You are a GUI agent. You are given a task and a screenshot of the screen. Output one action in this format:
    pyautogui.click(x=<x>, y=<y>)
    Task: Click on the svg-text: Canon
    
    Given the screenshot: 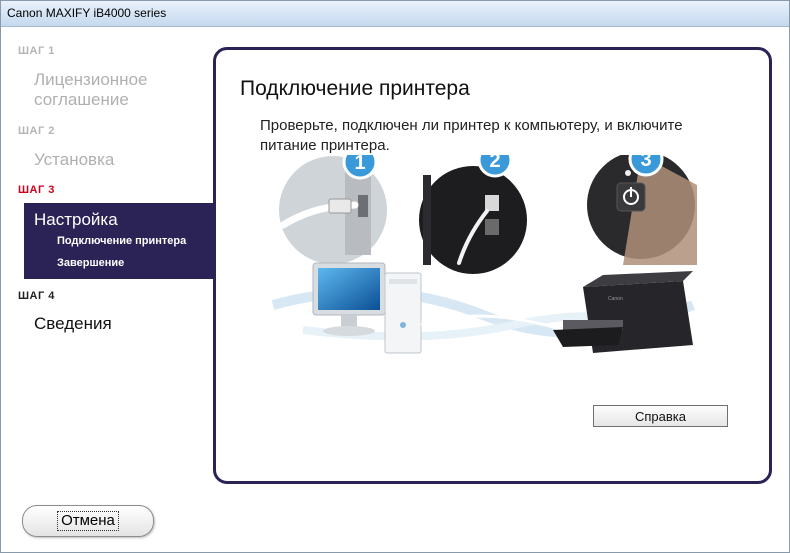 What is the action you would take?
    pyautogui.click(x=615, y=299)
    